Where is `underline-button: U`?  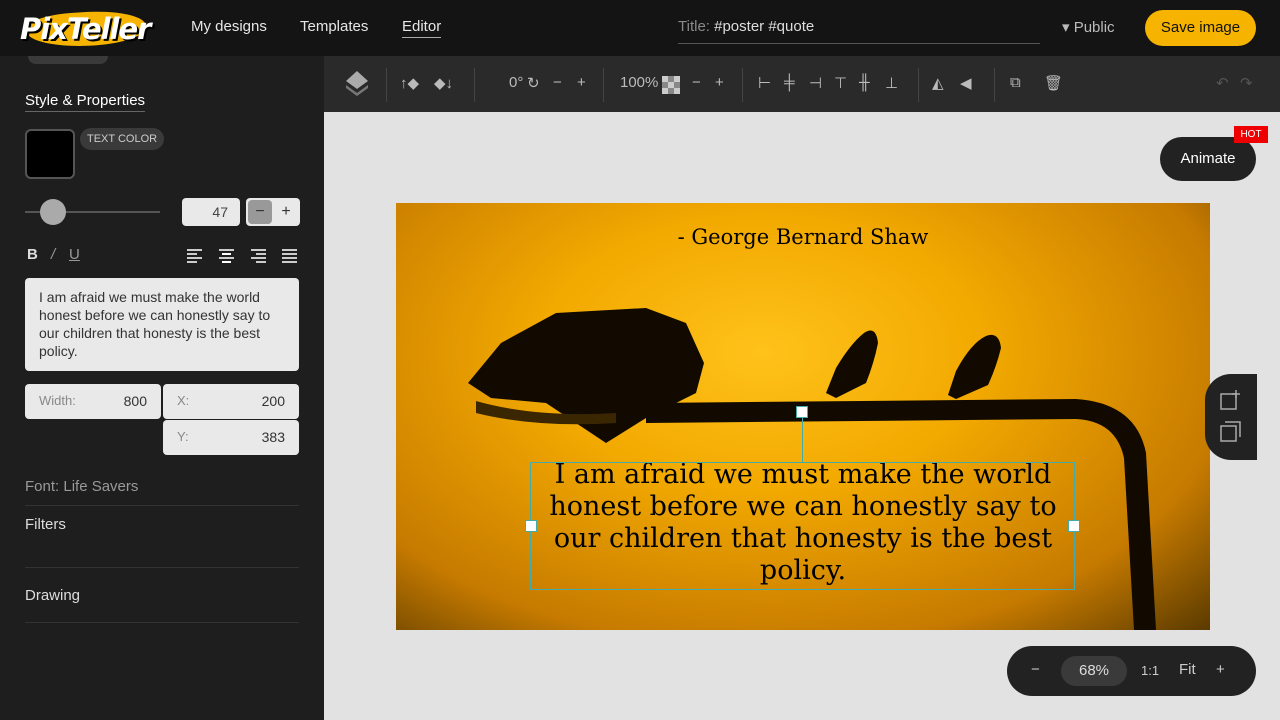 underline-button: U is located at coordinates (74, 254).